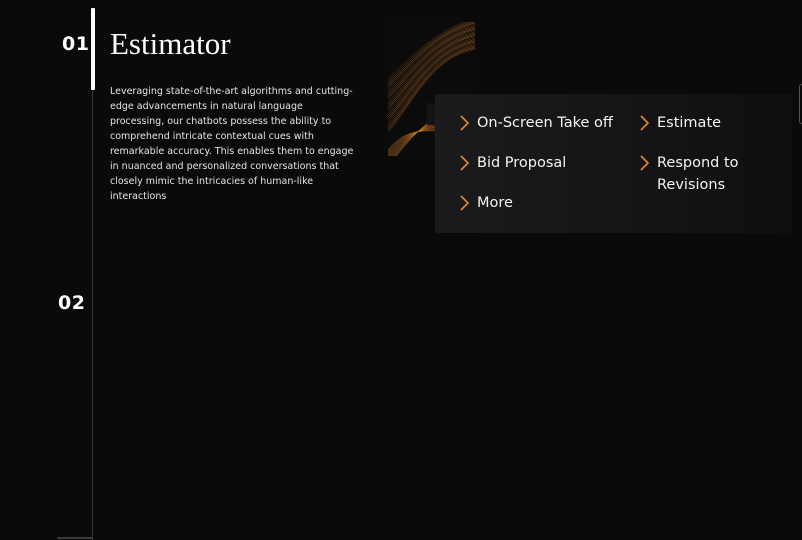 The height and width of the screenshot is (540, 802). I want to click on step-number-02: 02, so click(71, 303).